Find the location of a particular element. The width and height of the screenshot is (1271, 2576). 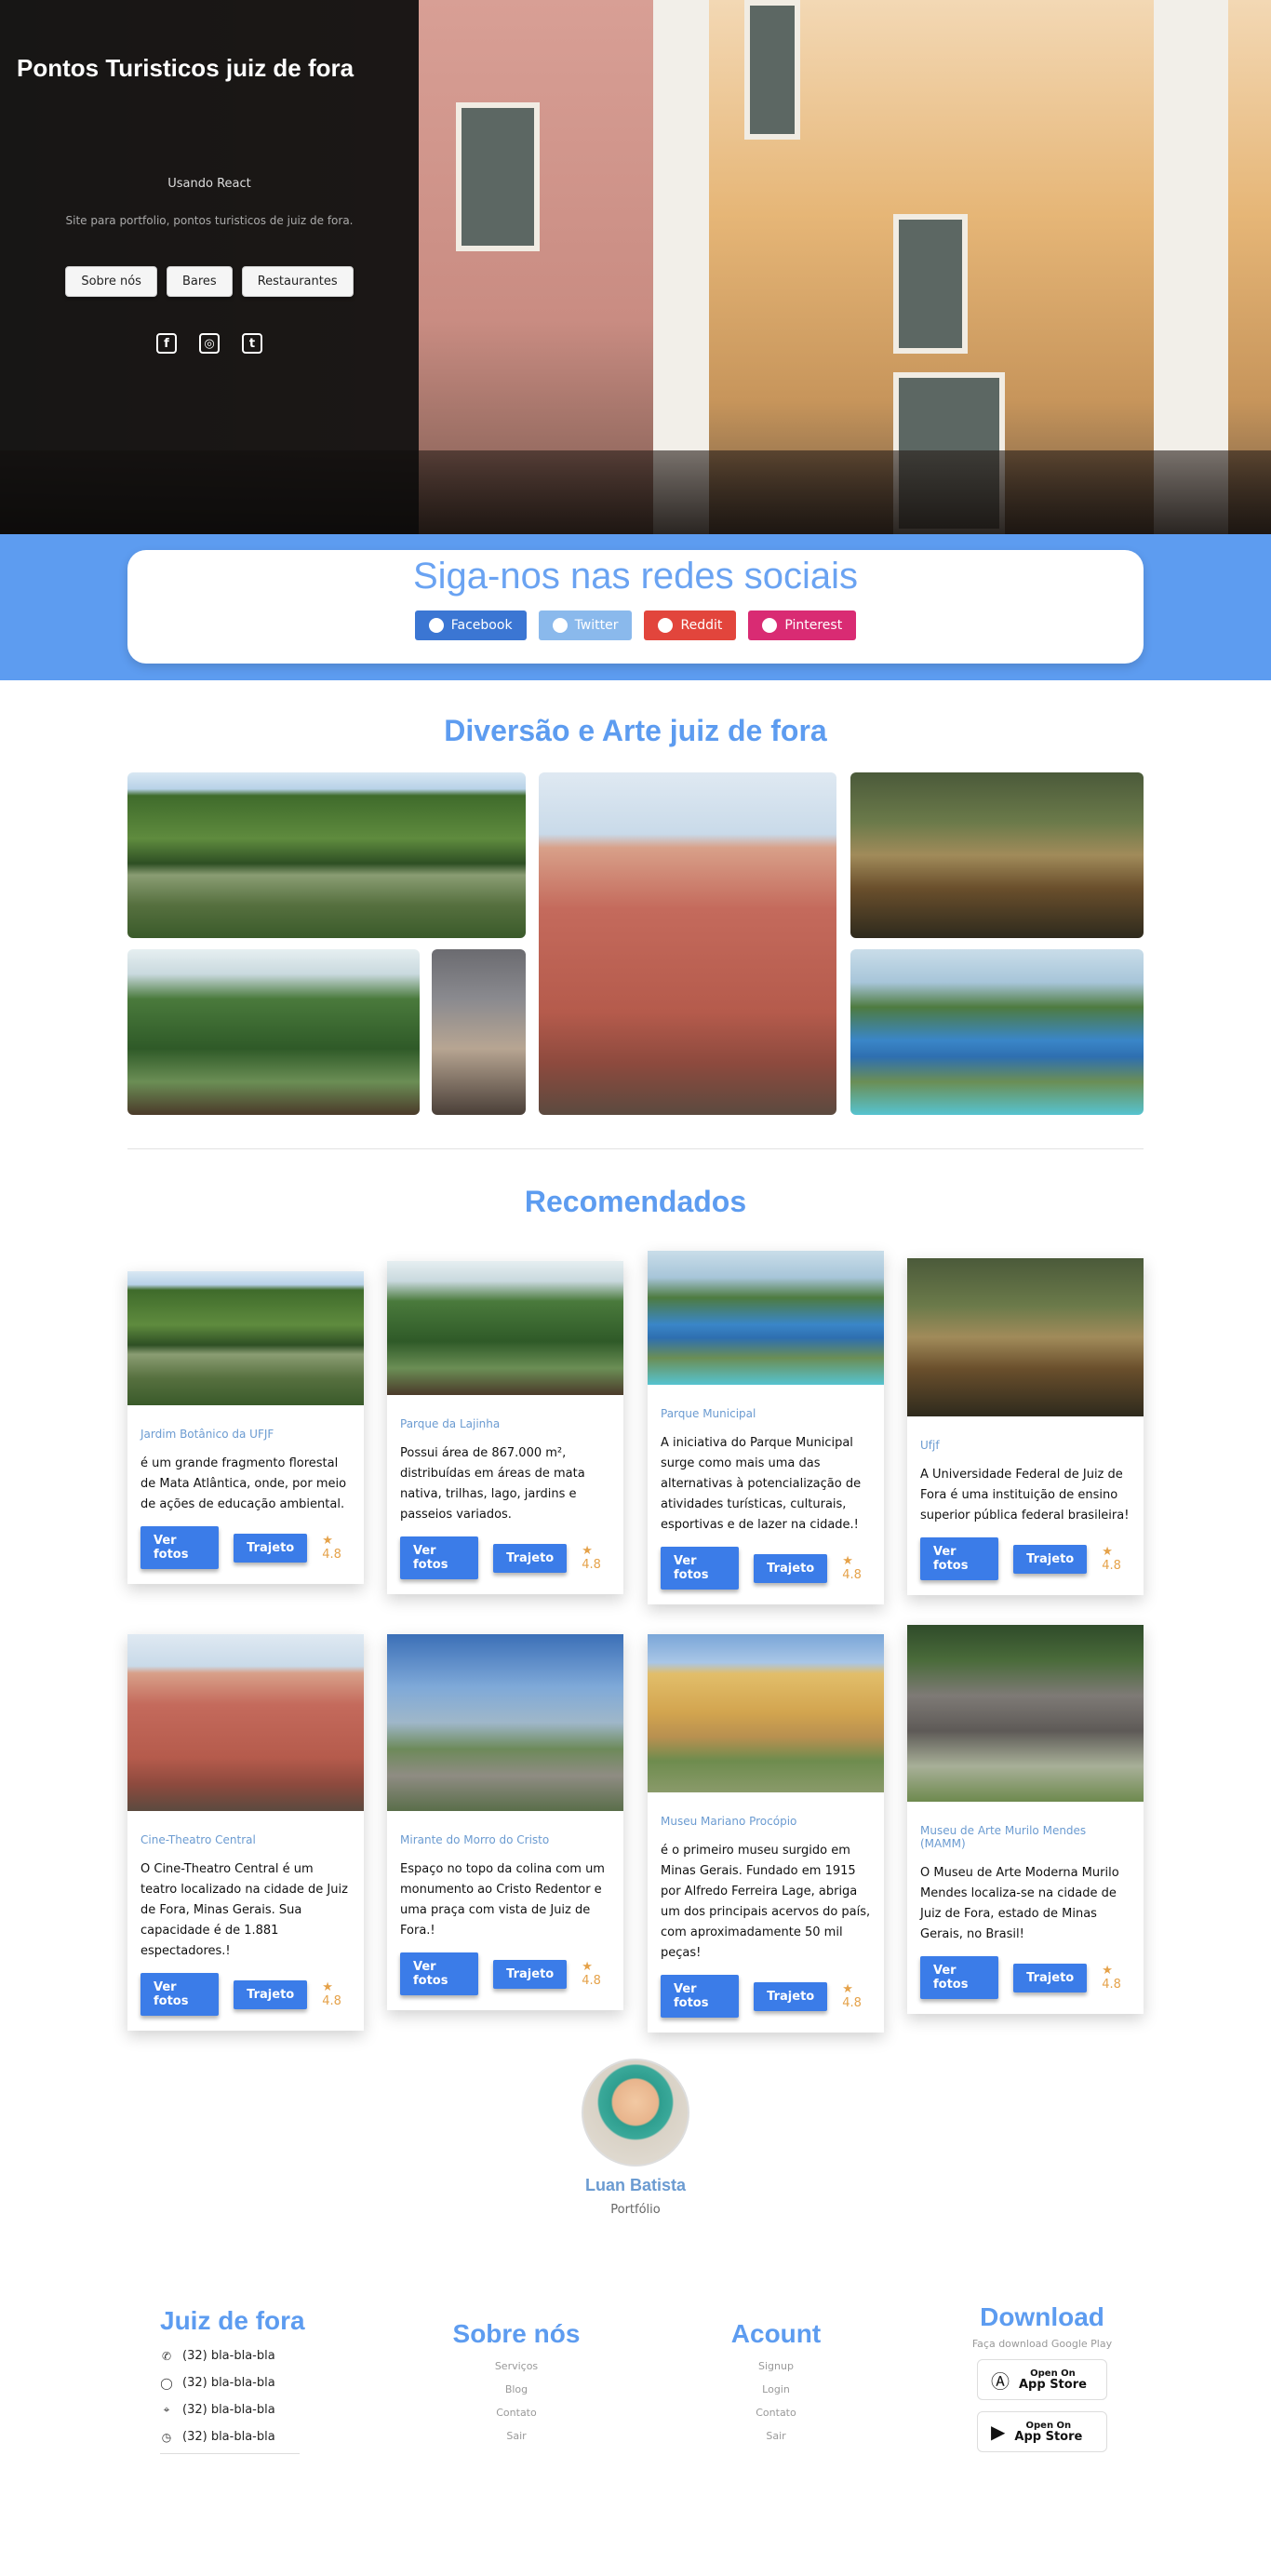

facebook-share-button: Facebook is located at coordinates (470, 625).